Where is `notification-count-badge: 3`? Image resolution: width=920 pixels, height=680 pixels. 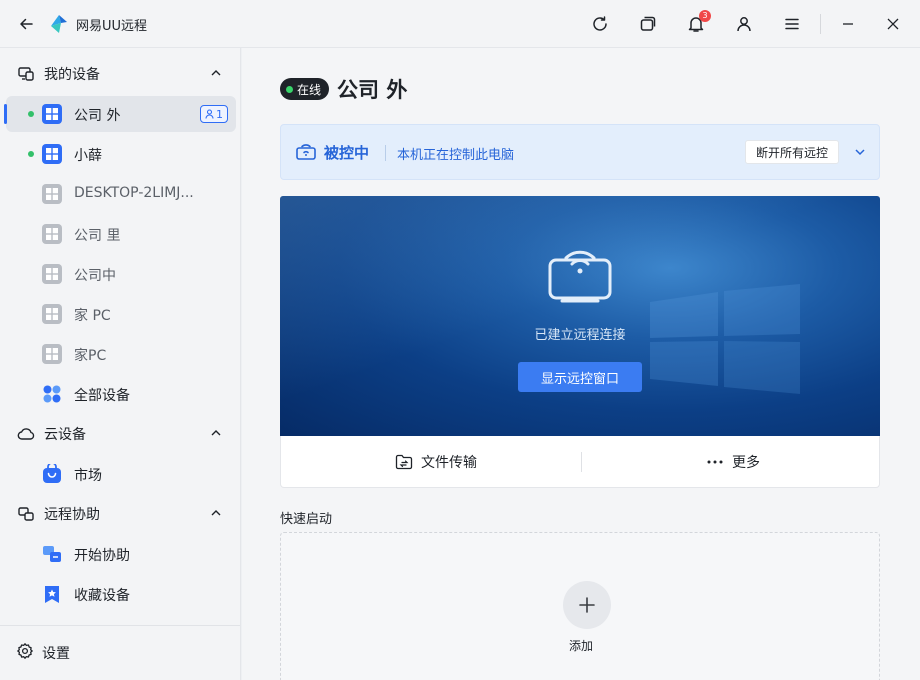 notification-count-badge: 3 is located at coordinates (705, 16).